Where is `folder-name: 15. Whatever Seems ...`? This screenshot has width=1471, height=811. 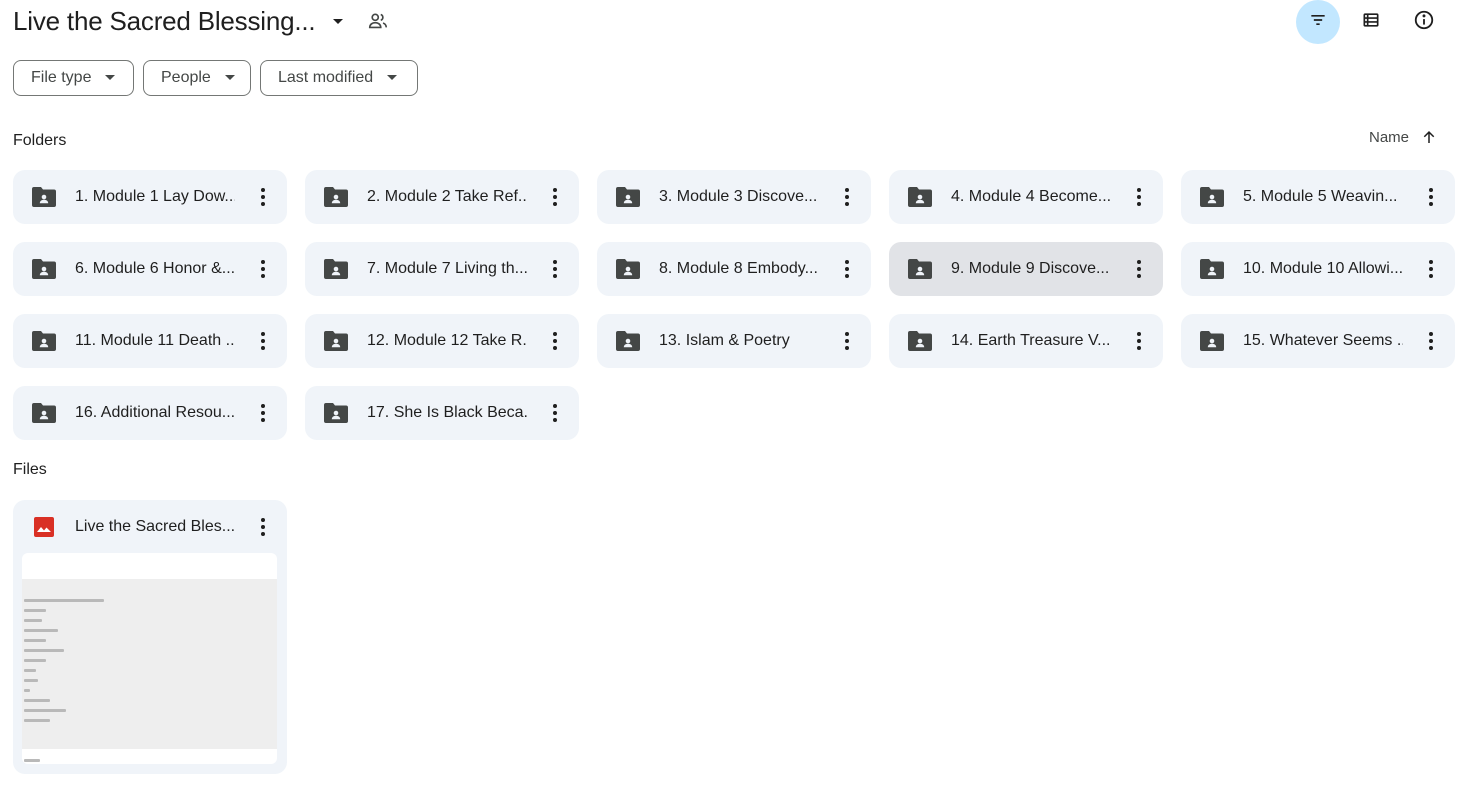
folder-name: 15. Whatever Seems ... is located at coordinates (1323, 340).